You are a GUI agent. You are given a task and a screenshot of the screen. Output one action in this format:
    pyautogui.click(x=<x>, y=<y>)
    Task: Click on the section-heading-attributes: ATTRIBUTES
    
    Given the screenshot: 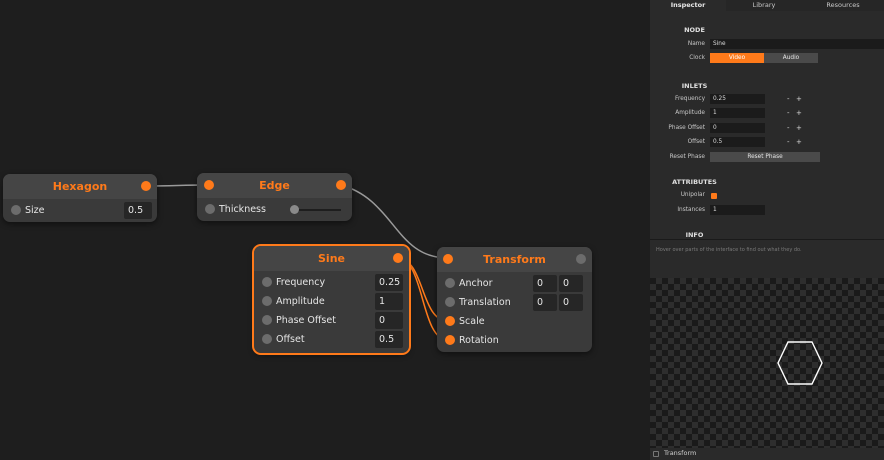 What is the action you would take?
    pyautogui.click(x=694, y=182)
    